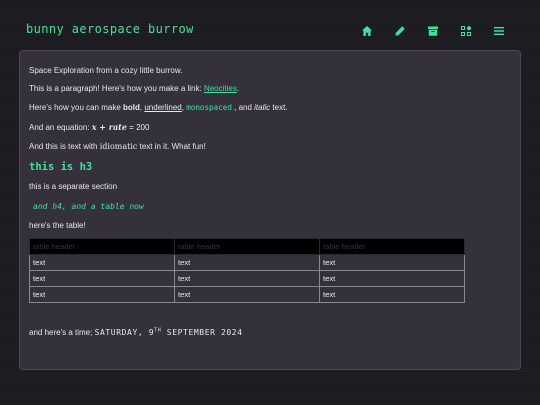 The image size is (540, 405). What do you see at coordinates (171, 146) in the screenshot?
I see `idiomatic-suffix: text in it. What fun!` at bounding box center [171, 146].